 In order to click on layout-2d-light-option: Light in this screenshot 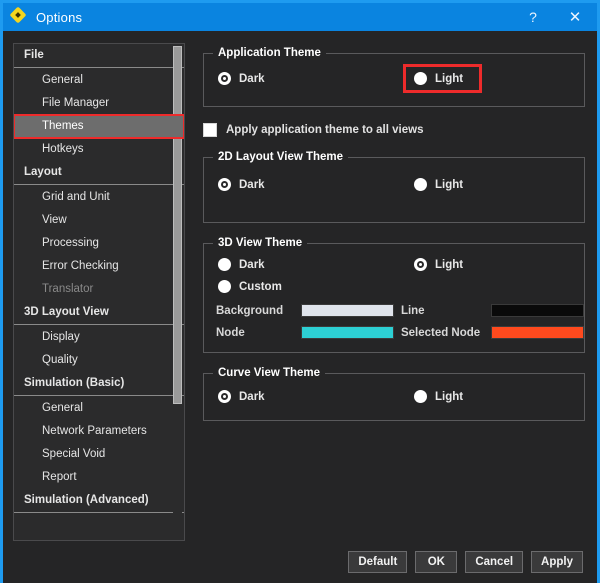, I will do `click(438, 184)`.